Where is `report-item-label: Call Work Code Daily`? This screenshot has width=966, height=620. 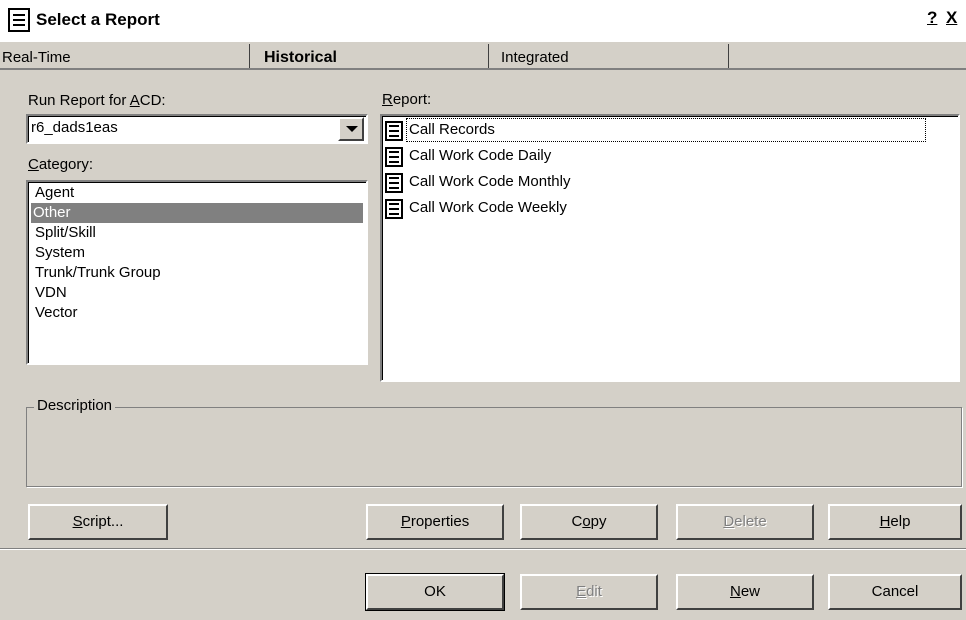 report-item-label: Call Work Code Daily is located at coordinates (480, 155).